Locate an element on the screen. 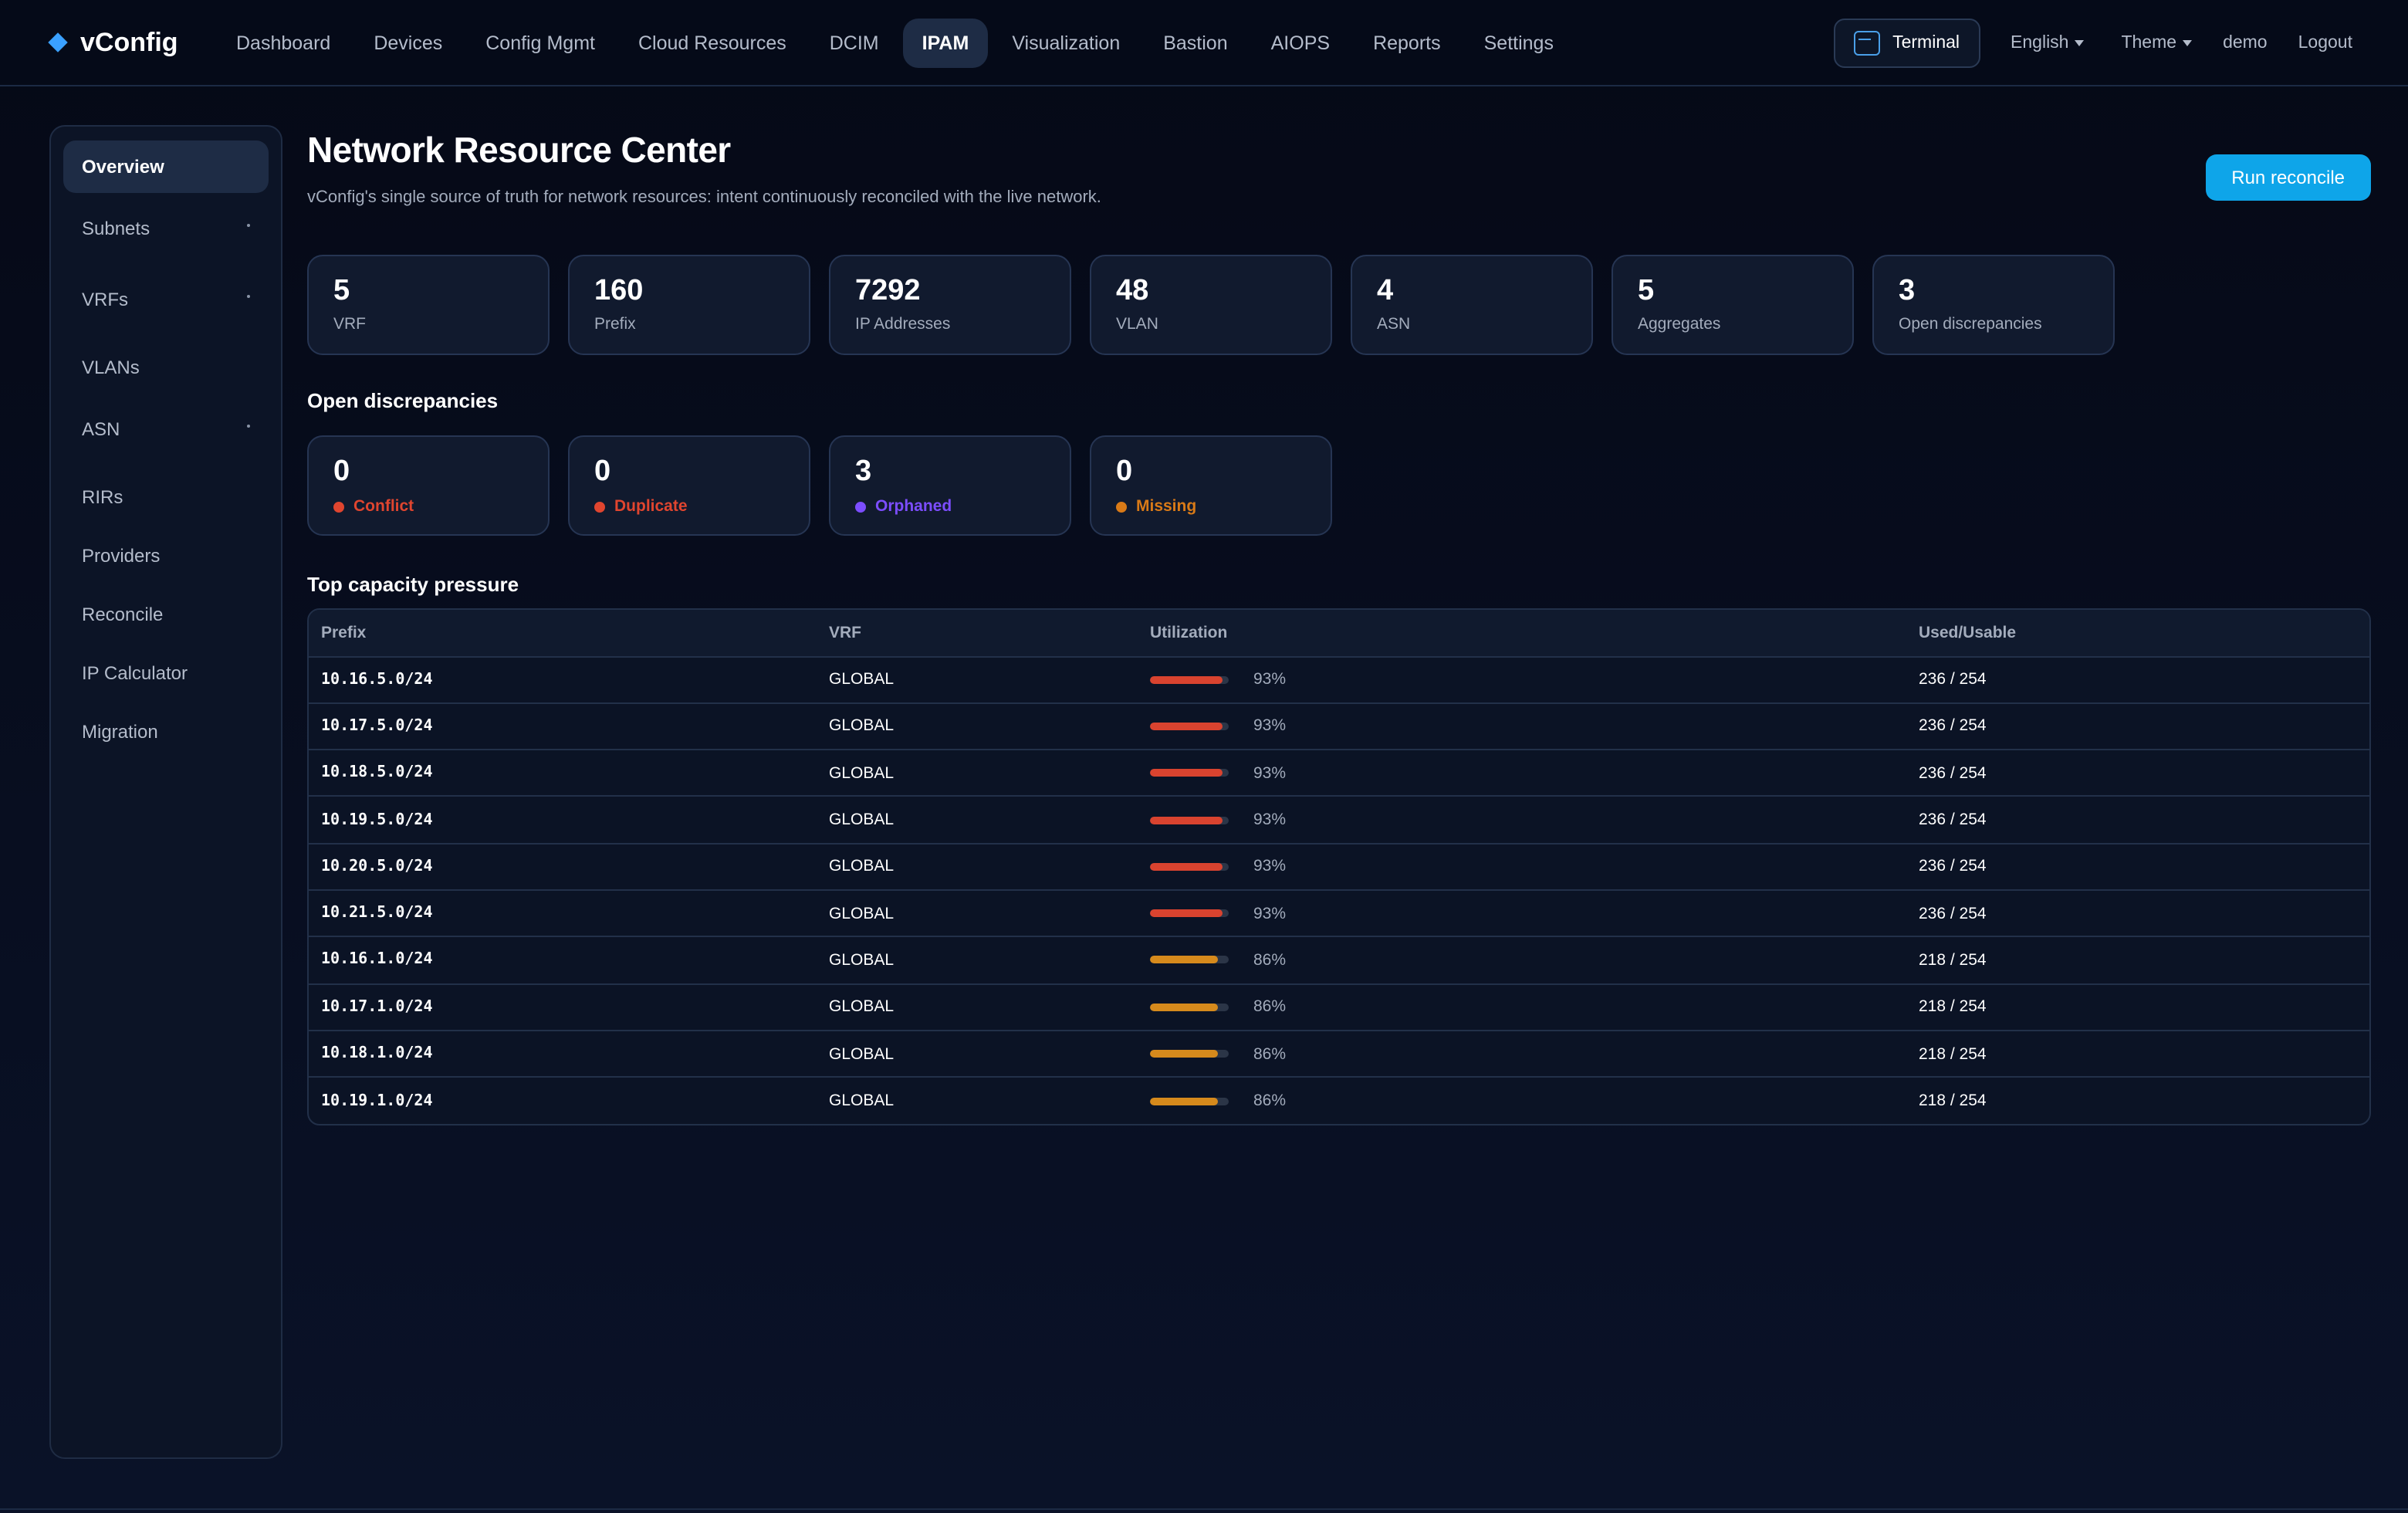 This screenshot has width=2408, height=1513. sidebar-item-label: VLANs is located at coordinates (111, 367).